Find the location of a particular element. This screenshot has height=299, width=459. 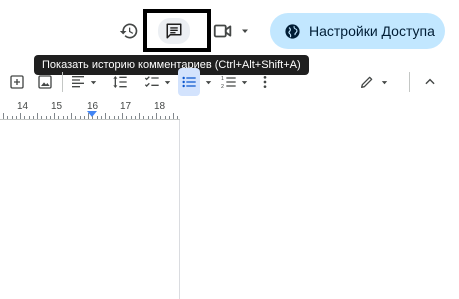

collapse-icon is located at coordinates (430, 81).